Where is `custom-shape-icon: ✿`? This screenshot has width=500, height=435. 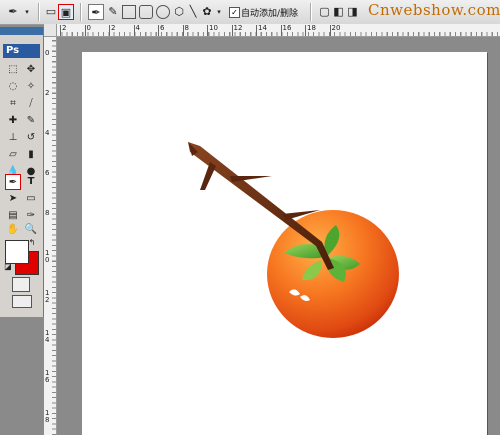
custom-shape-icon: ✿ is located at coordinates (207, 12).